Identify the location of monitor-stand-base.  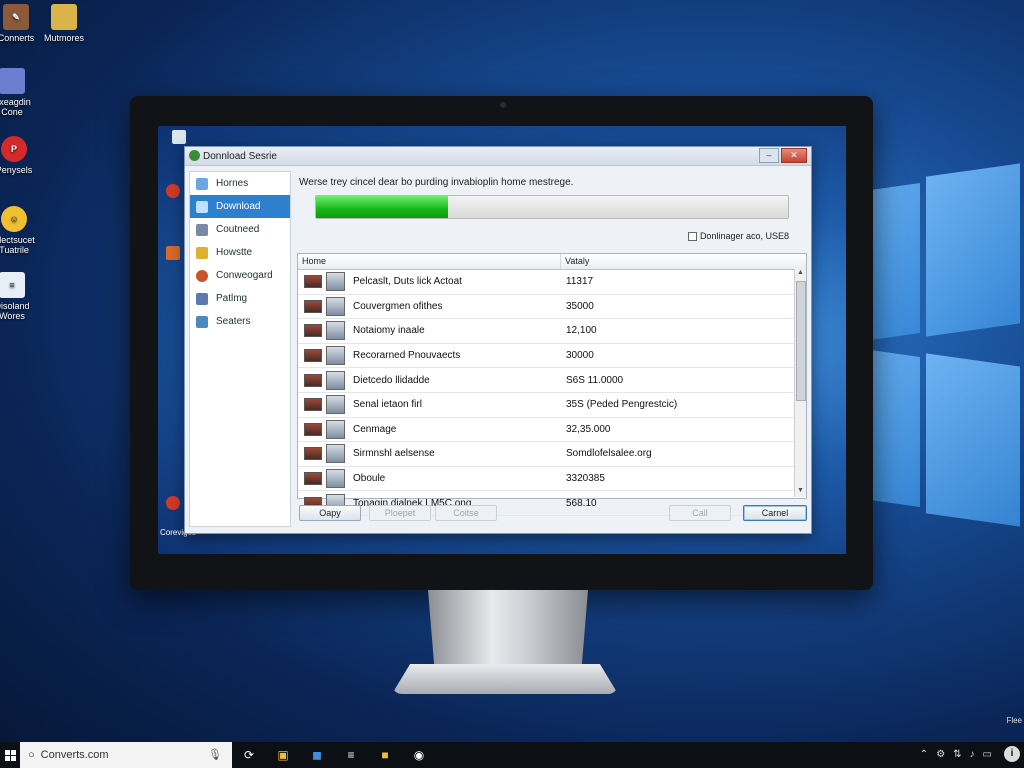
(505, 679).